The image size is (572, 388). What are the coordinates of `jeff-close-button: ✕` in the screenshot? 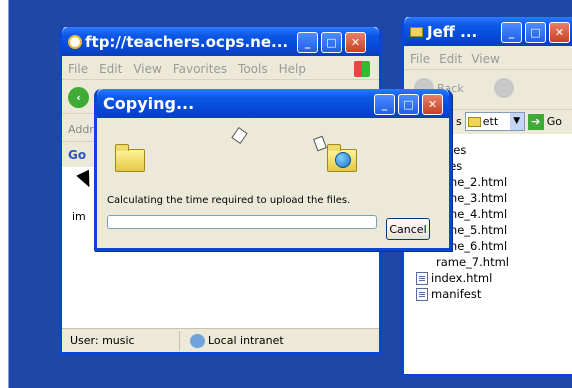 It's located at (559, 32).